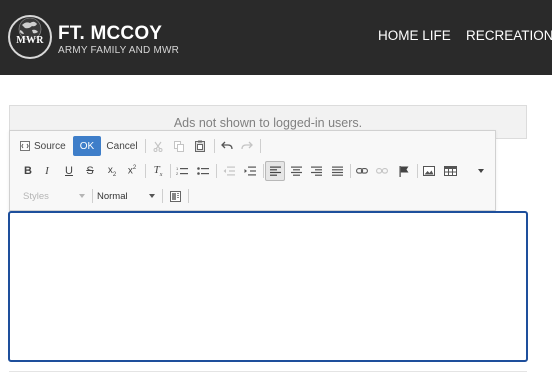 This screenshot has height=382, width=552. I want to click on strikethrough-button: S, so click(90, 171).